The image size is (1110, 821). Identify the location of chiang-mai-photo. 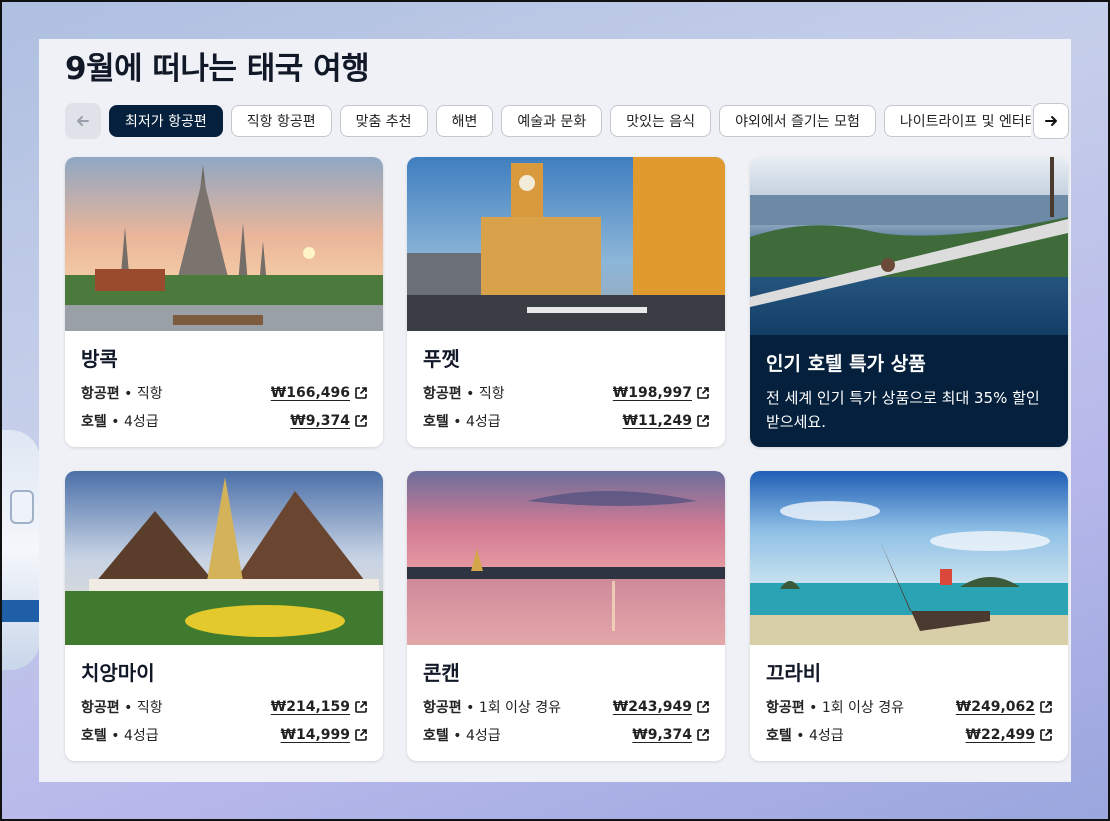
(224, 558).